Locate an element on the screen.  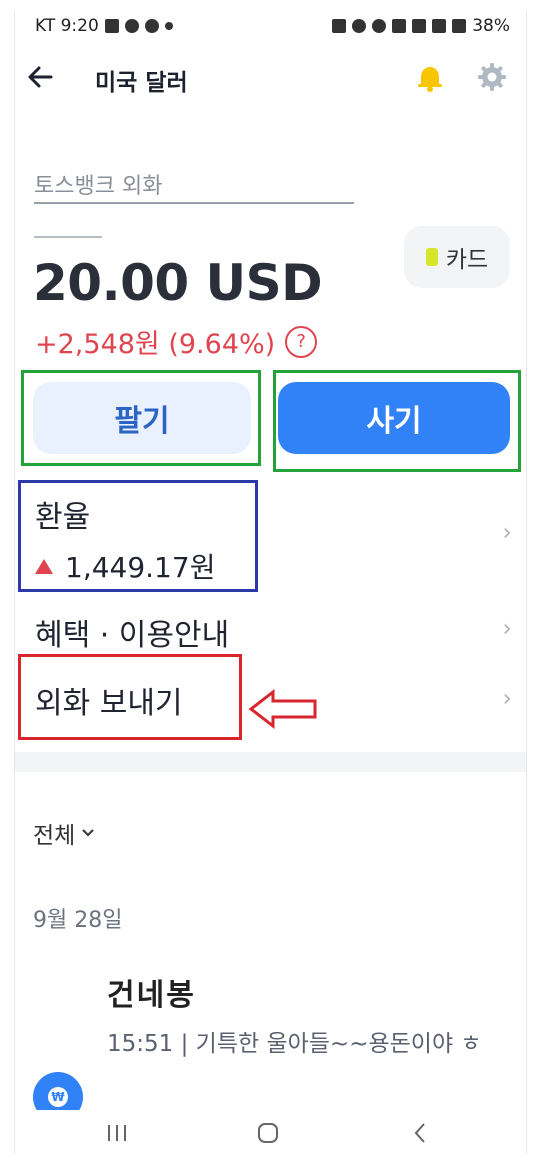
filter-label: 전체 is located at coordinates (54, 836).